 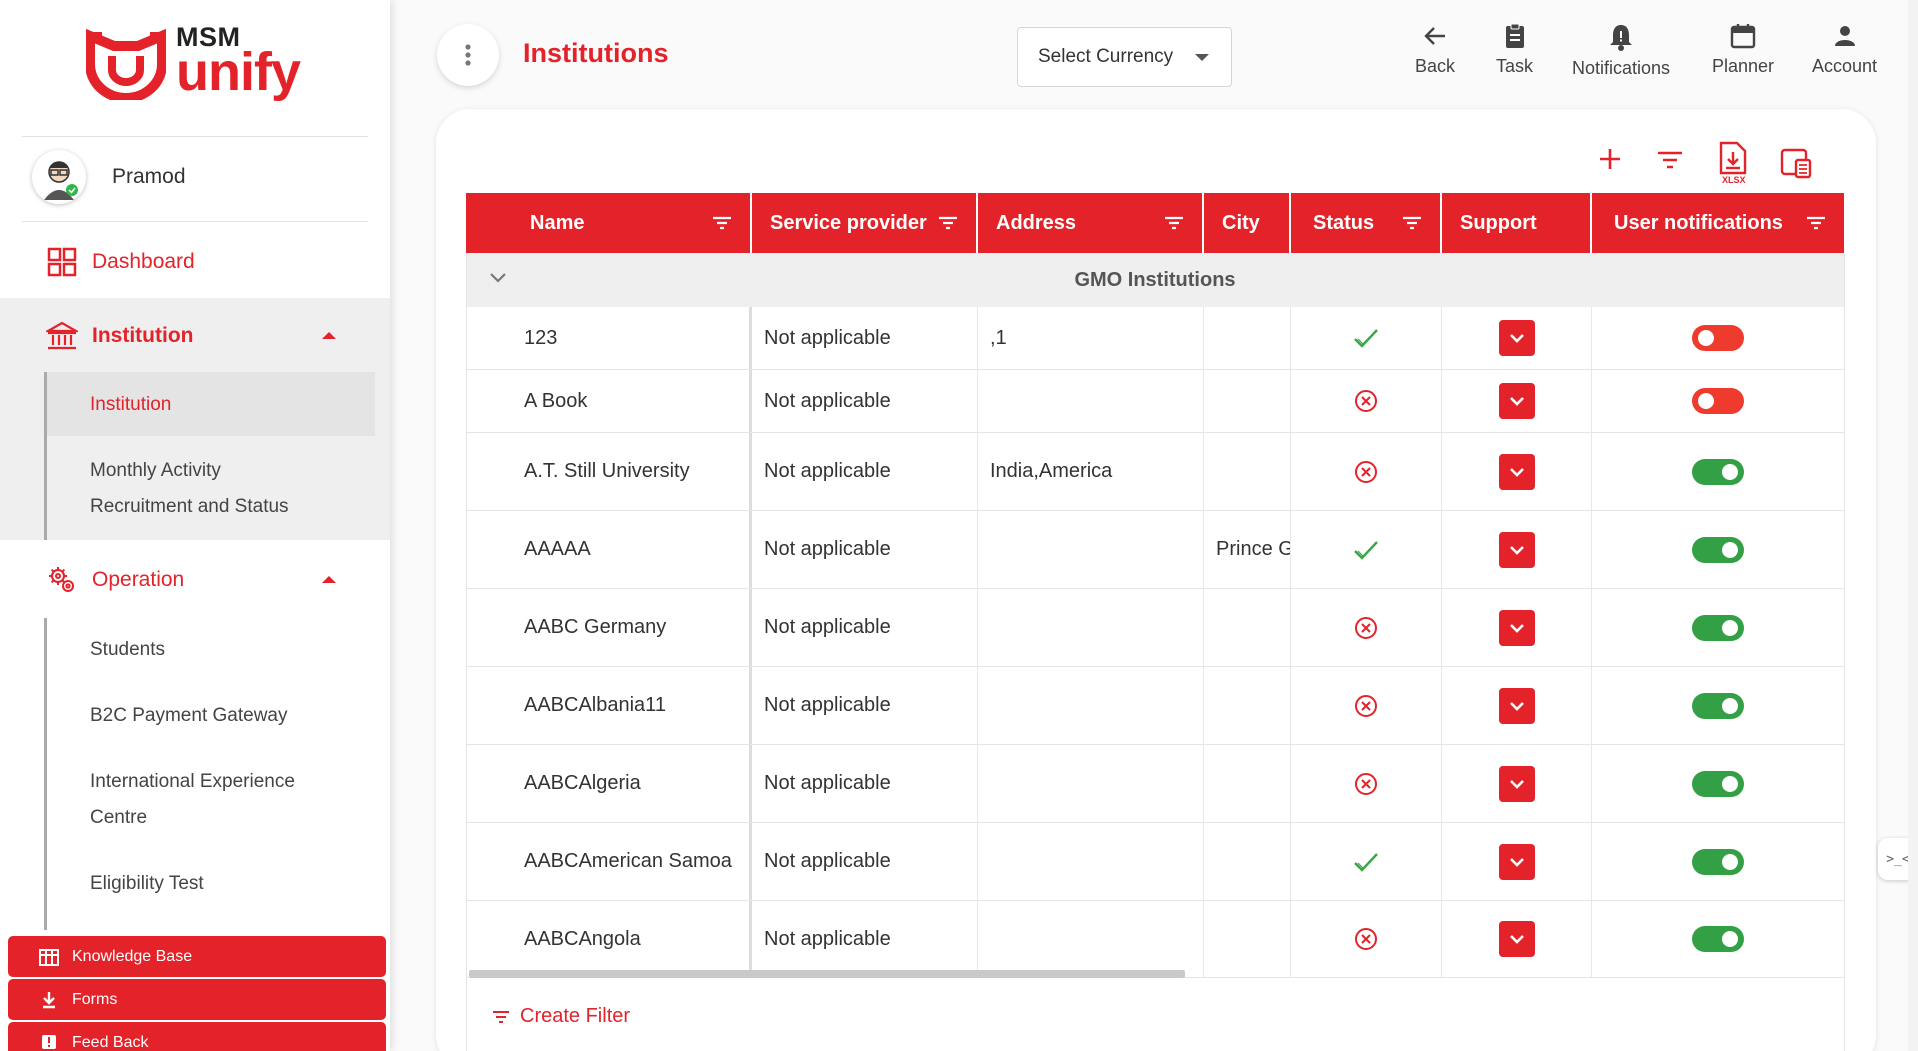 What do you see at coordinates (188, 716) in the screenshot?
I see `sidebar-subitem-b2c-payment: B2C Payment Gateway` at bounding box center [188, 716].